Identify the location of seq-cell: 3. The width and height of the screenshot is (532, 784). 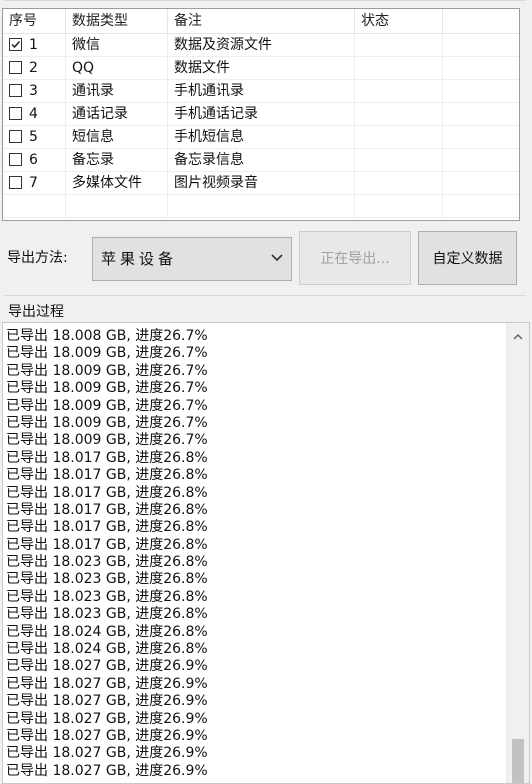
(34, 91).